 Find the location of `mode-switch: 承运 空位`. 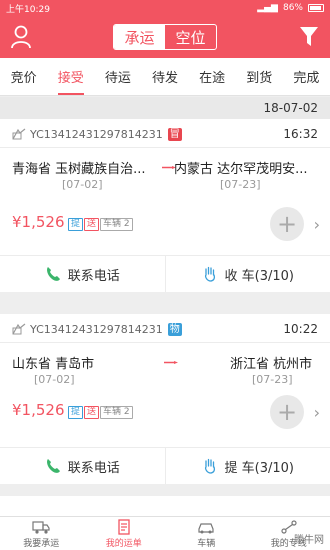

mode-switch: 承运 空位 is located at coordinates (165, 37).